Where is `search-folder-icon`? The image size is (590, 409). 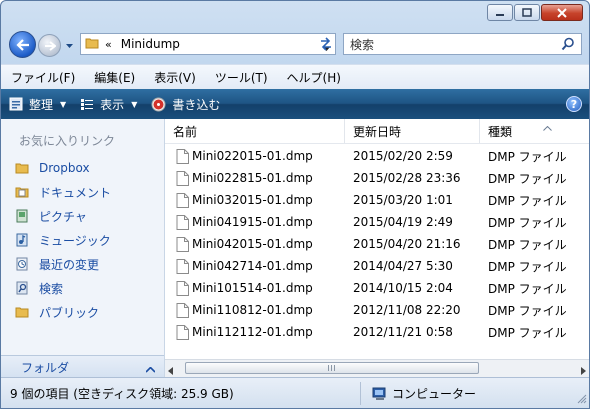 search-folder-icon is located at coordinates (22, 288).